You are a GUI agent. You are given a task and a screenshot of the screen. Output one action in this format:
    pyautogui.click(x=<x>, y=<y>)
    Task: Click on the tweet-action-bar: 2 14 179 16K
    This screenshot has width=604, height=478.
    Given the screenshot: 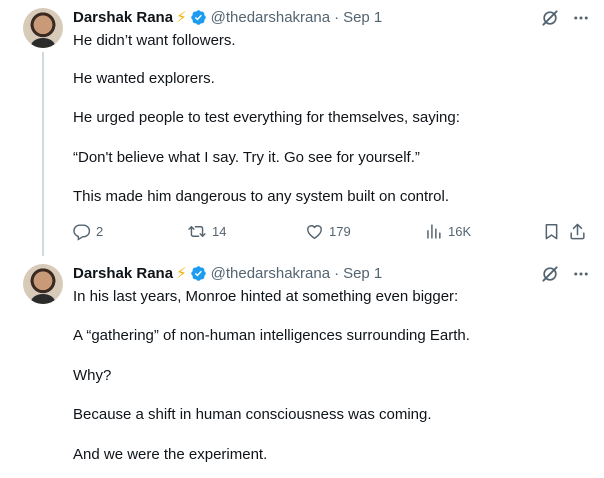 What is the action you would take?
    pyautogui.click(x=332, y=231)
    